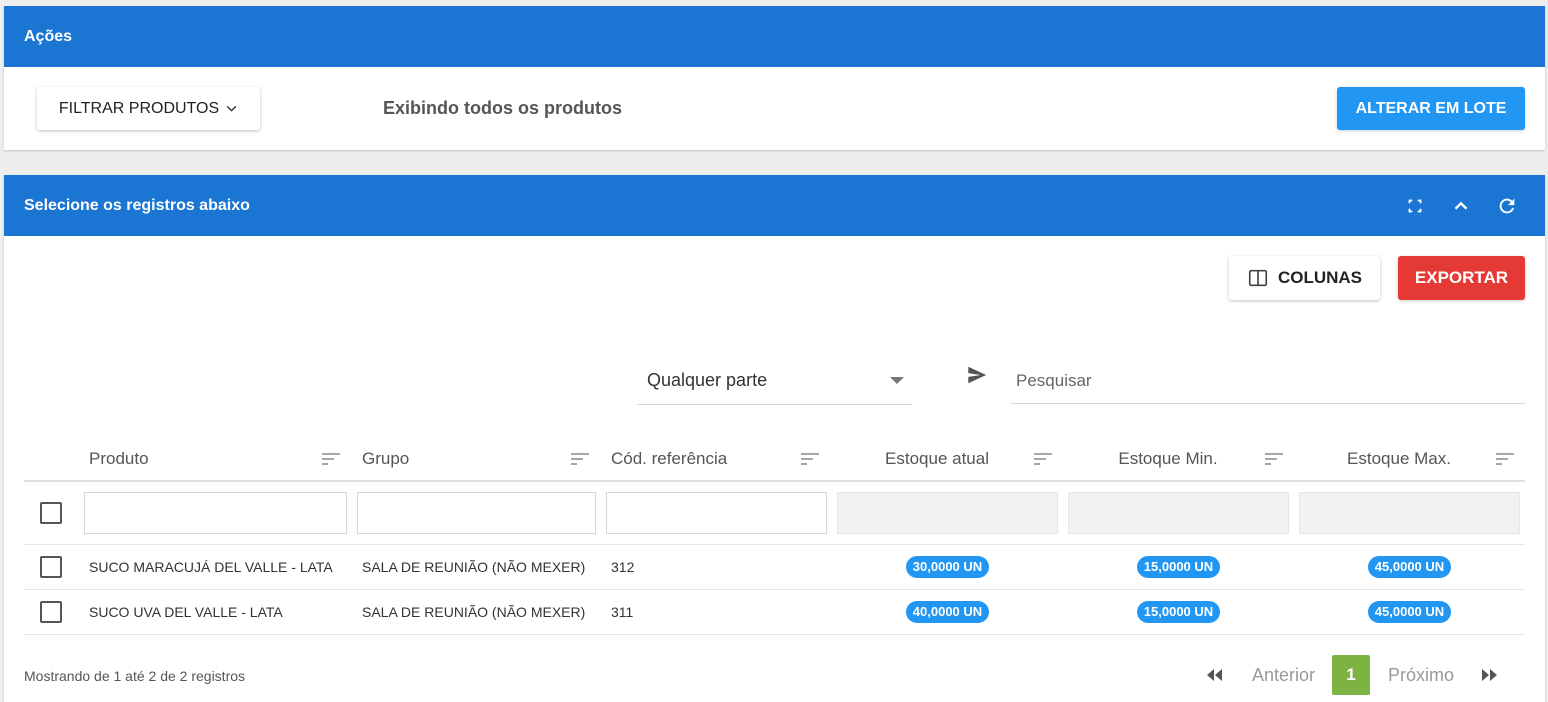  I want to click on column-header-grupo: Grupo, so click(479, 458).